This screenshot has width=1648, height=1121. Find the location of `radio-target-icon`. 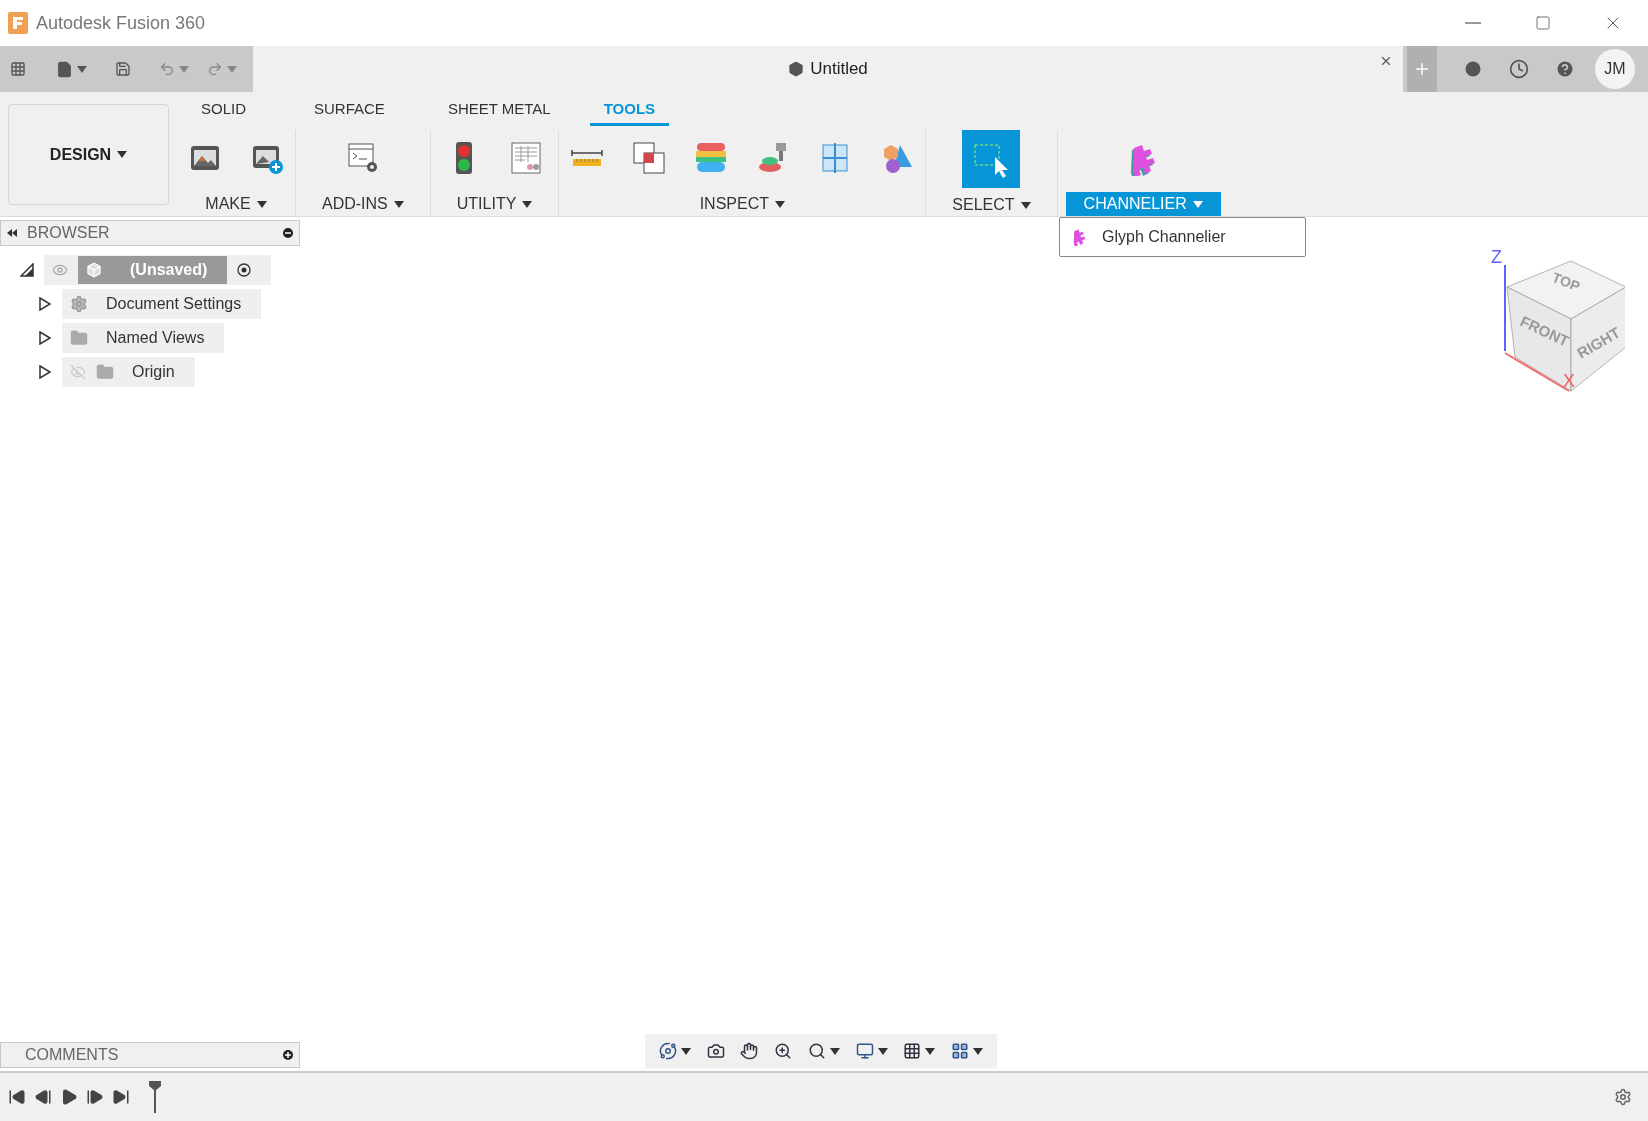

radio-target-icon is located at coordinates (244, 270).